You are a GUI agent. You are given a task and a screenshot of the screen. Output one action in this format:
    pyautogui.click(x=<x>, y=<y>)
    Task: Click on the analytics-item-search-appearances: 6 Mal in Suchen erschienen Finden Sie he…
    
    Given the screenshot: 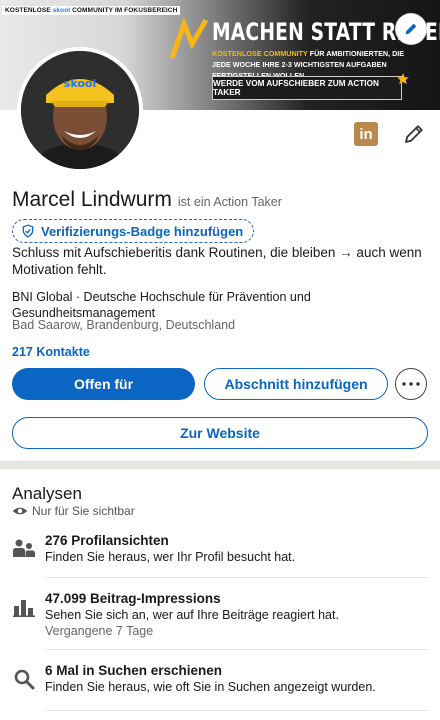 What is the action you would take?
    pyautogui.click(x=220, y=681)
    